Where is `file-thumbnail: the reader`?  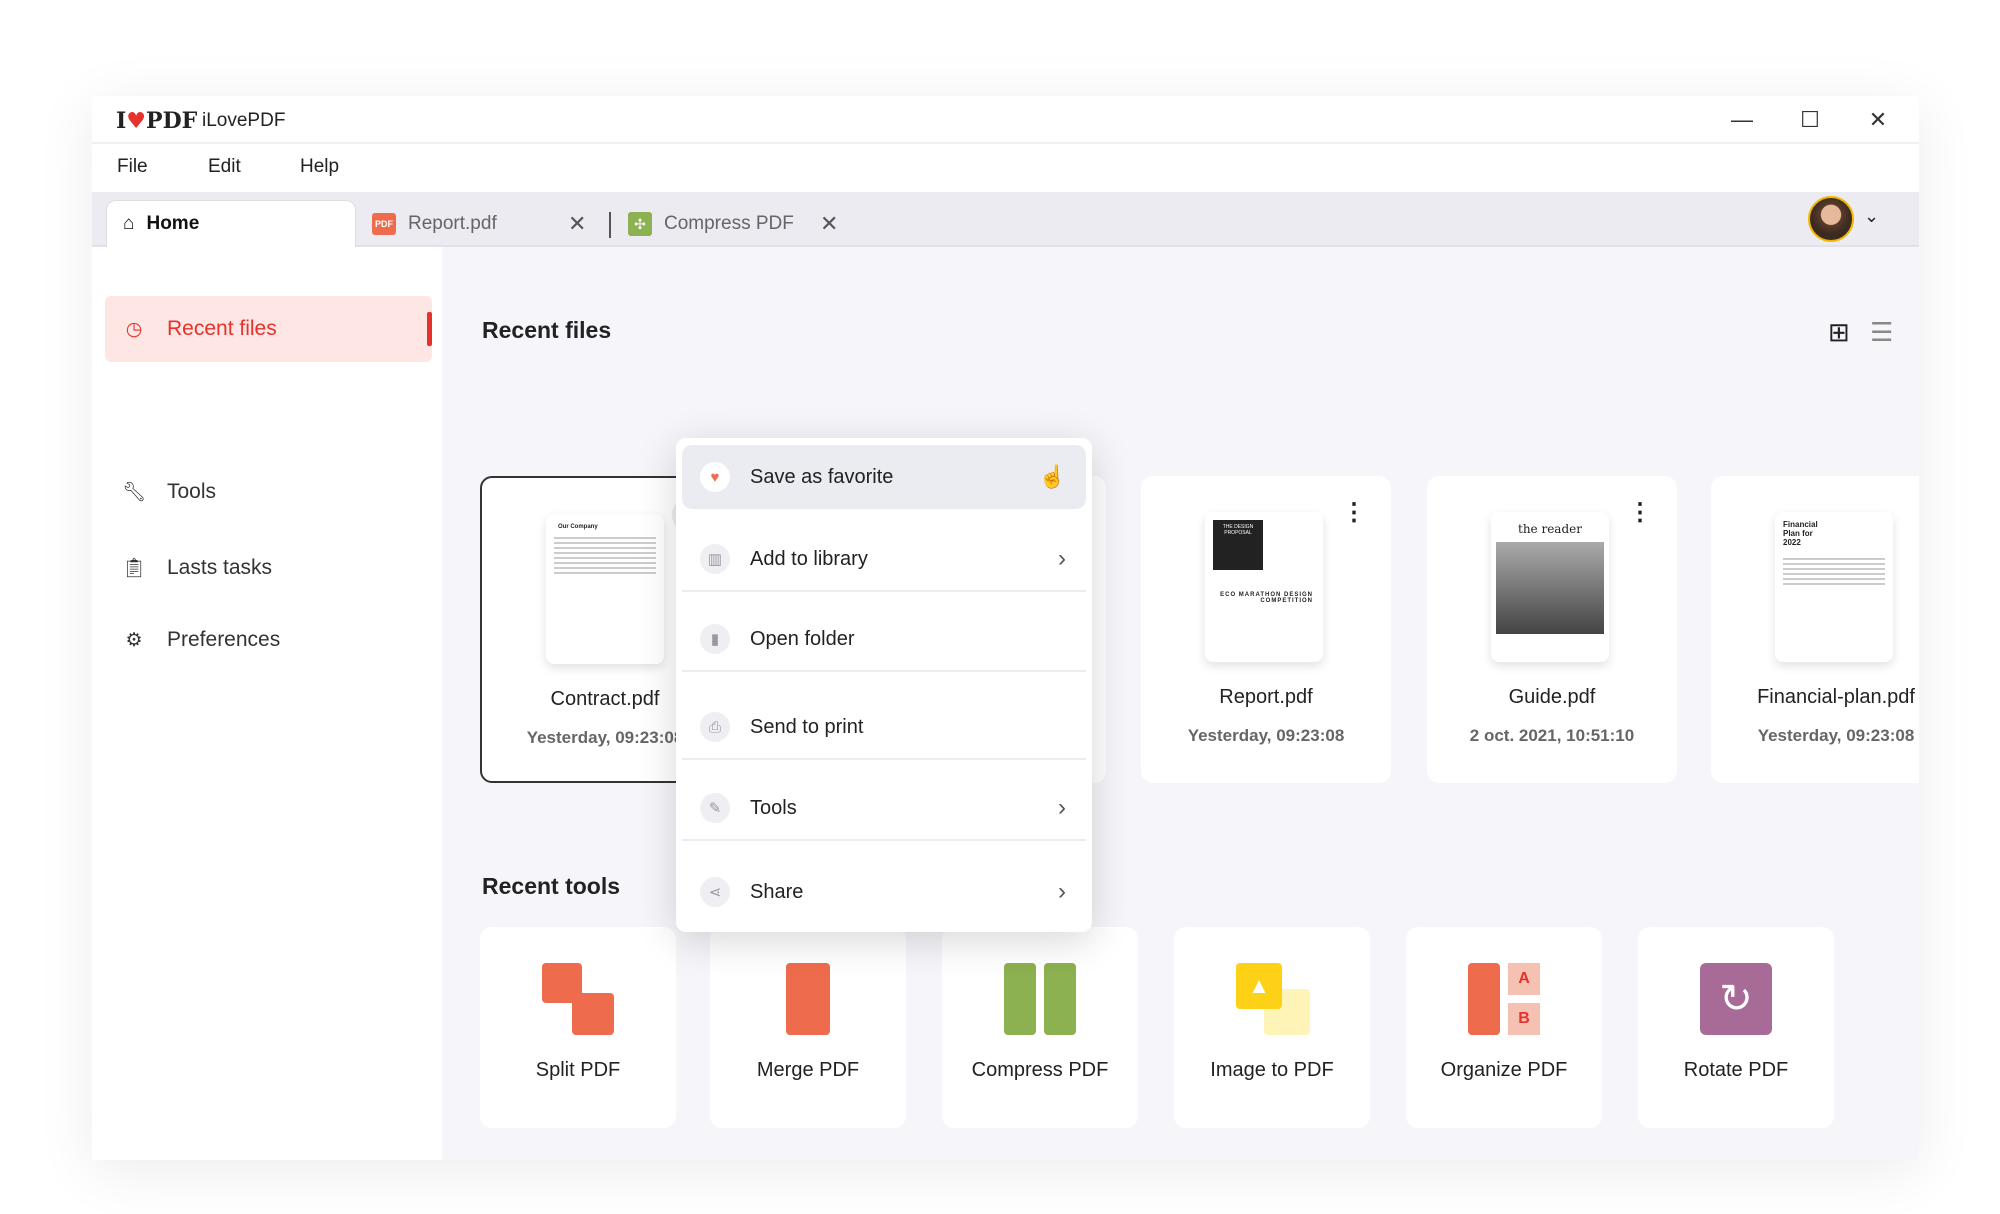
file-thumbnail: the reader is located at coordinates (1550, 587).